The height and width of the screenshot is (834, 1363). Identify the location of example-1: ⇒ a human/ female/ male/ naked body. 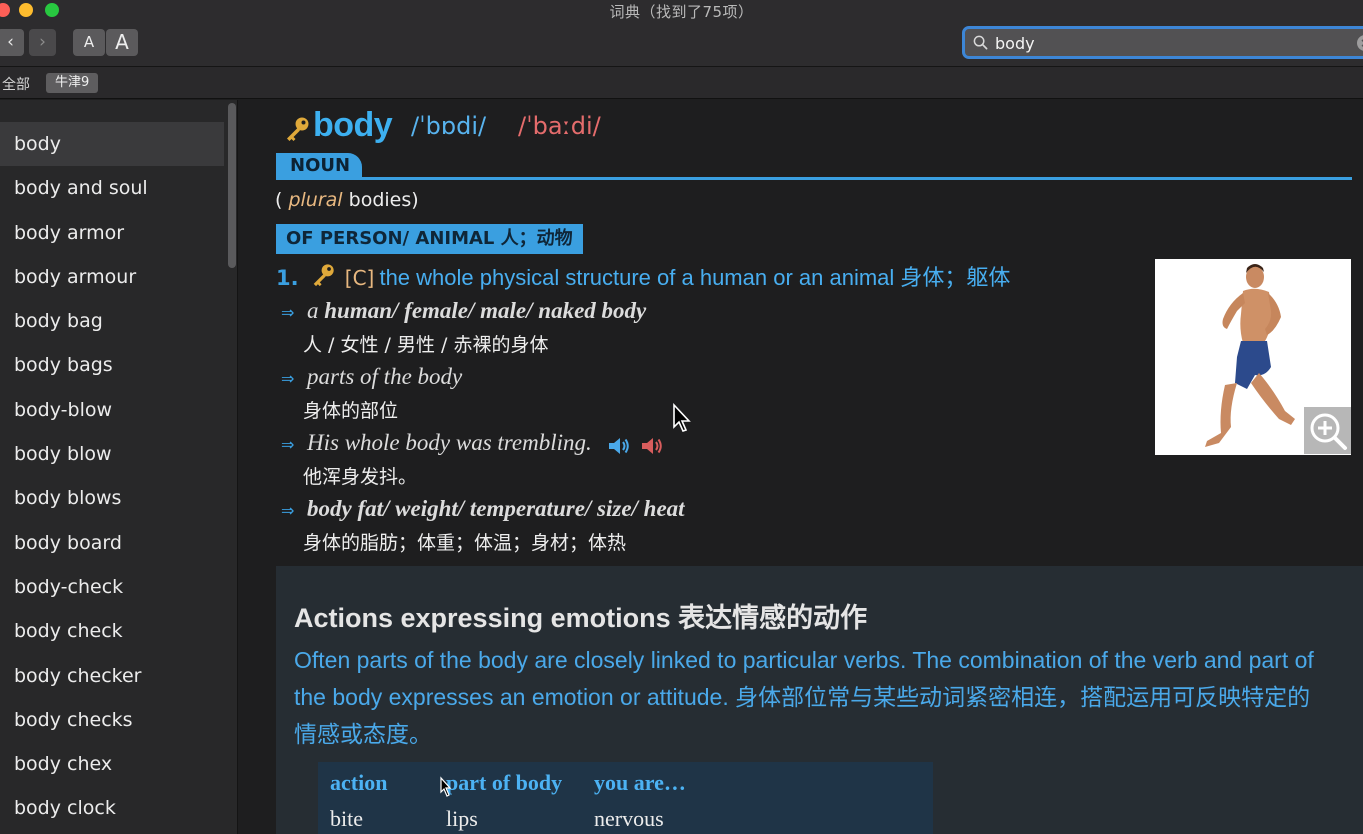
(463, 311).